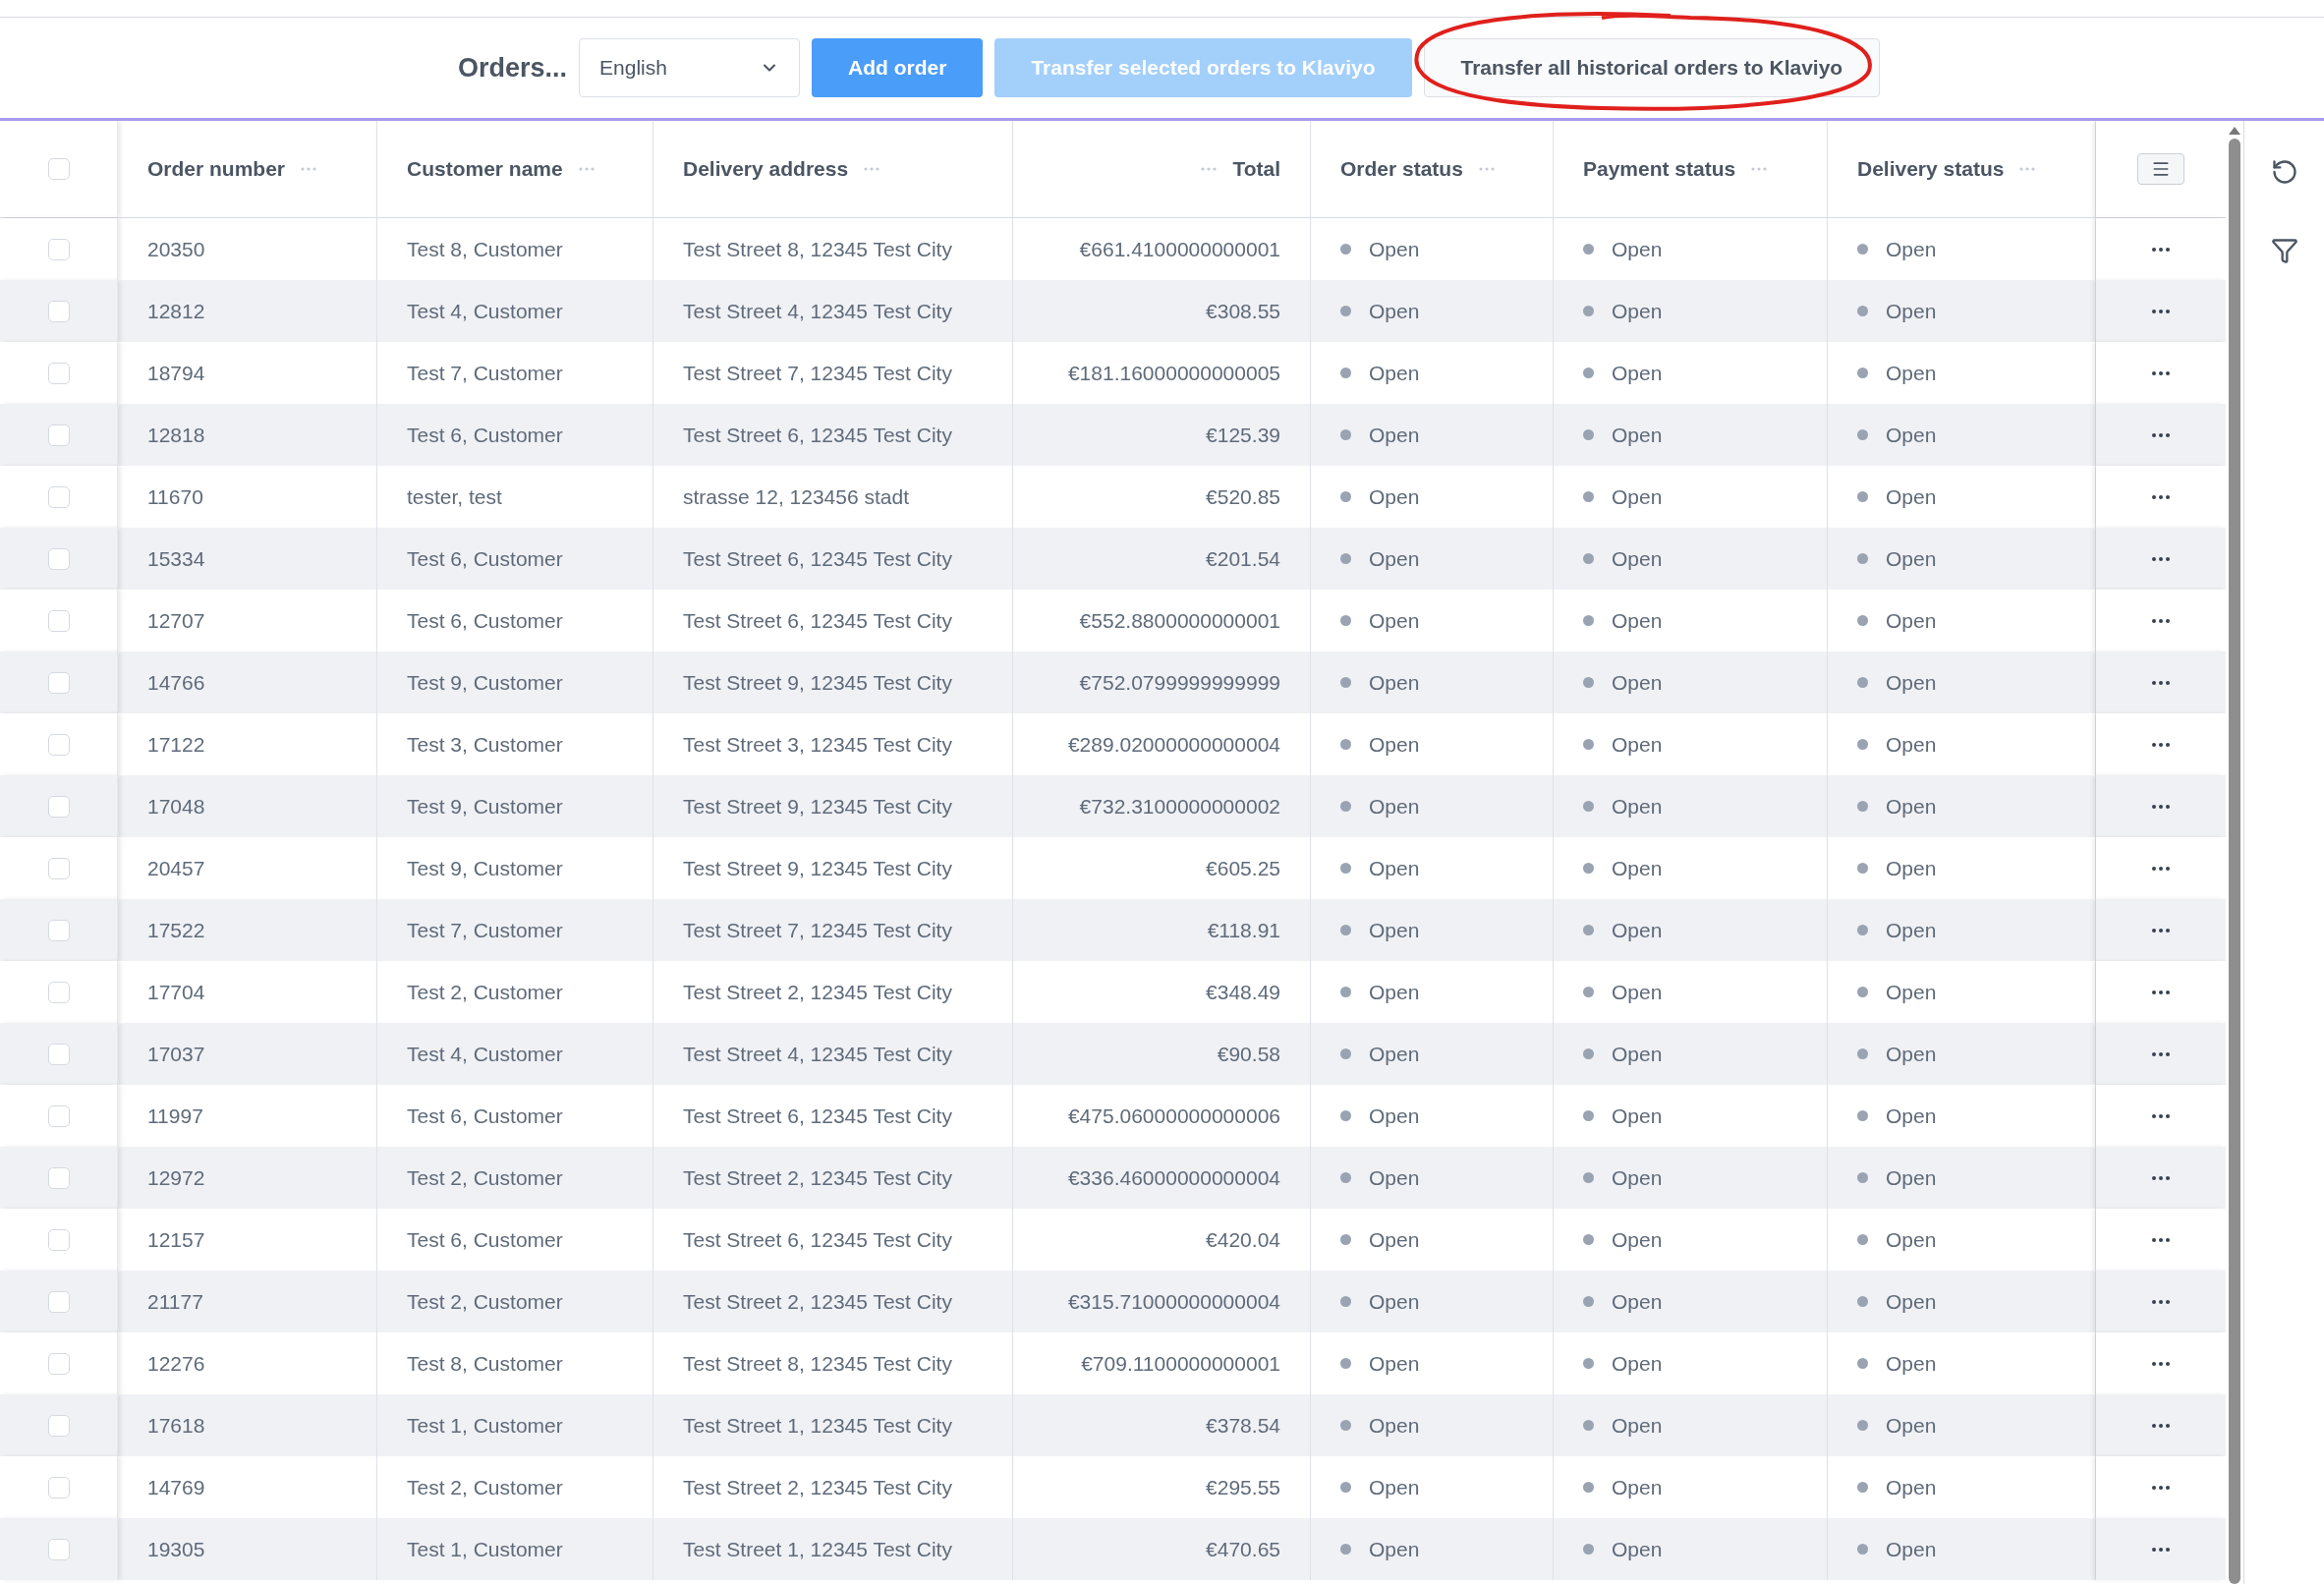 The height and width of the screenshot is (1584, 2324). Describe the element at coordinates (1652, 67) in the screenshot. I see `transfer-button: Transfer all historical orders to Klaviyo` at that location.